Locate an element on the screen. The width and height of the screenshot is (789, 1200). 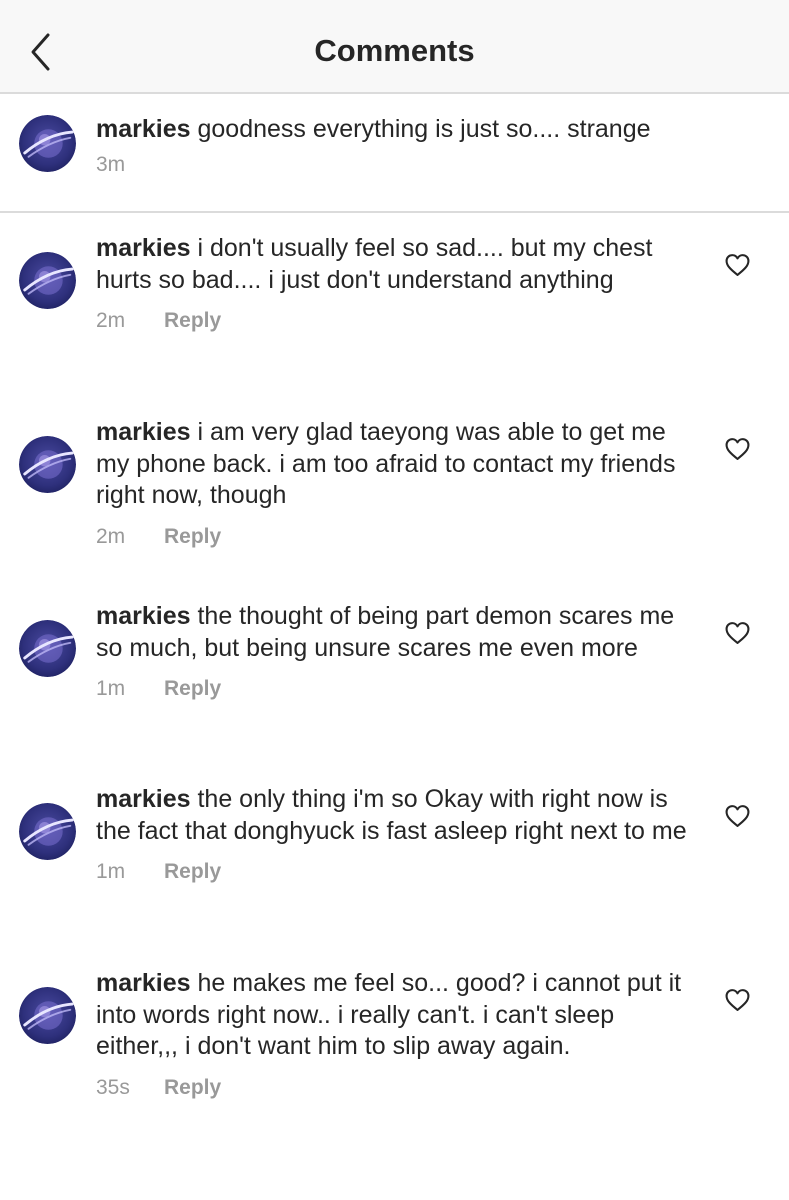
timestamp: 3m is located at coordinates (111, 164).